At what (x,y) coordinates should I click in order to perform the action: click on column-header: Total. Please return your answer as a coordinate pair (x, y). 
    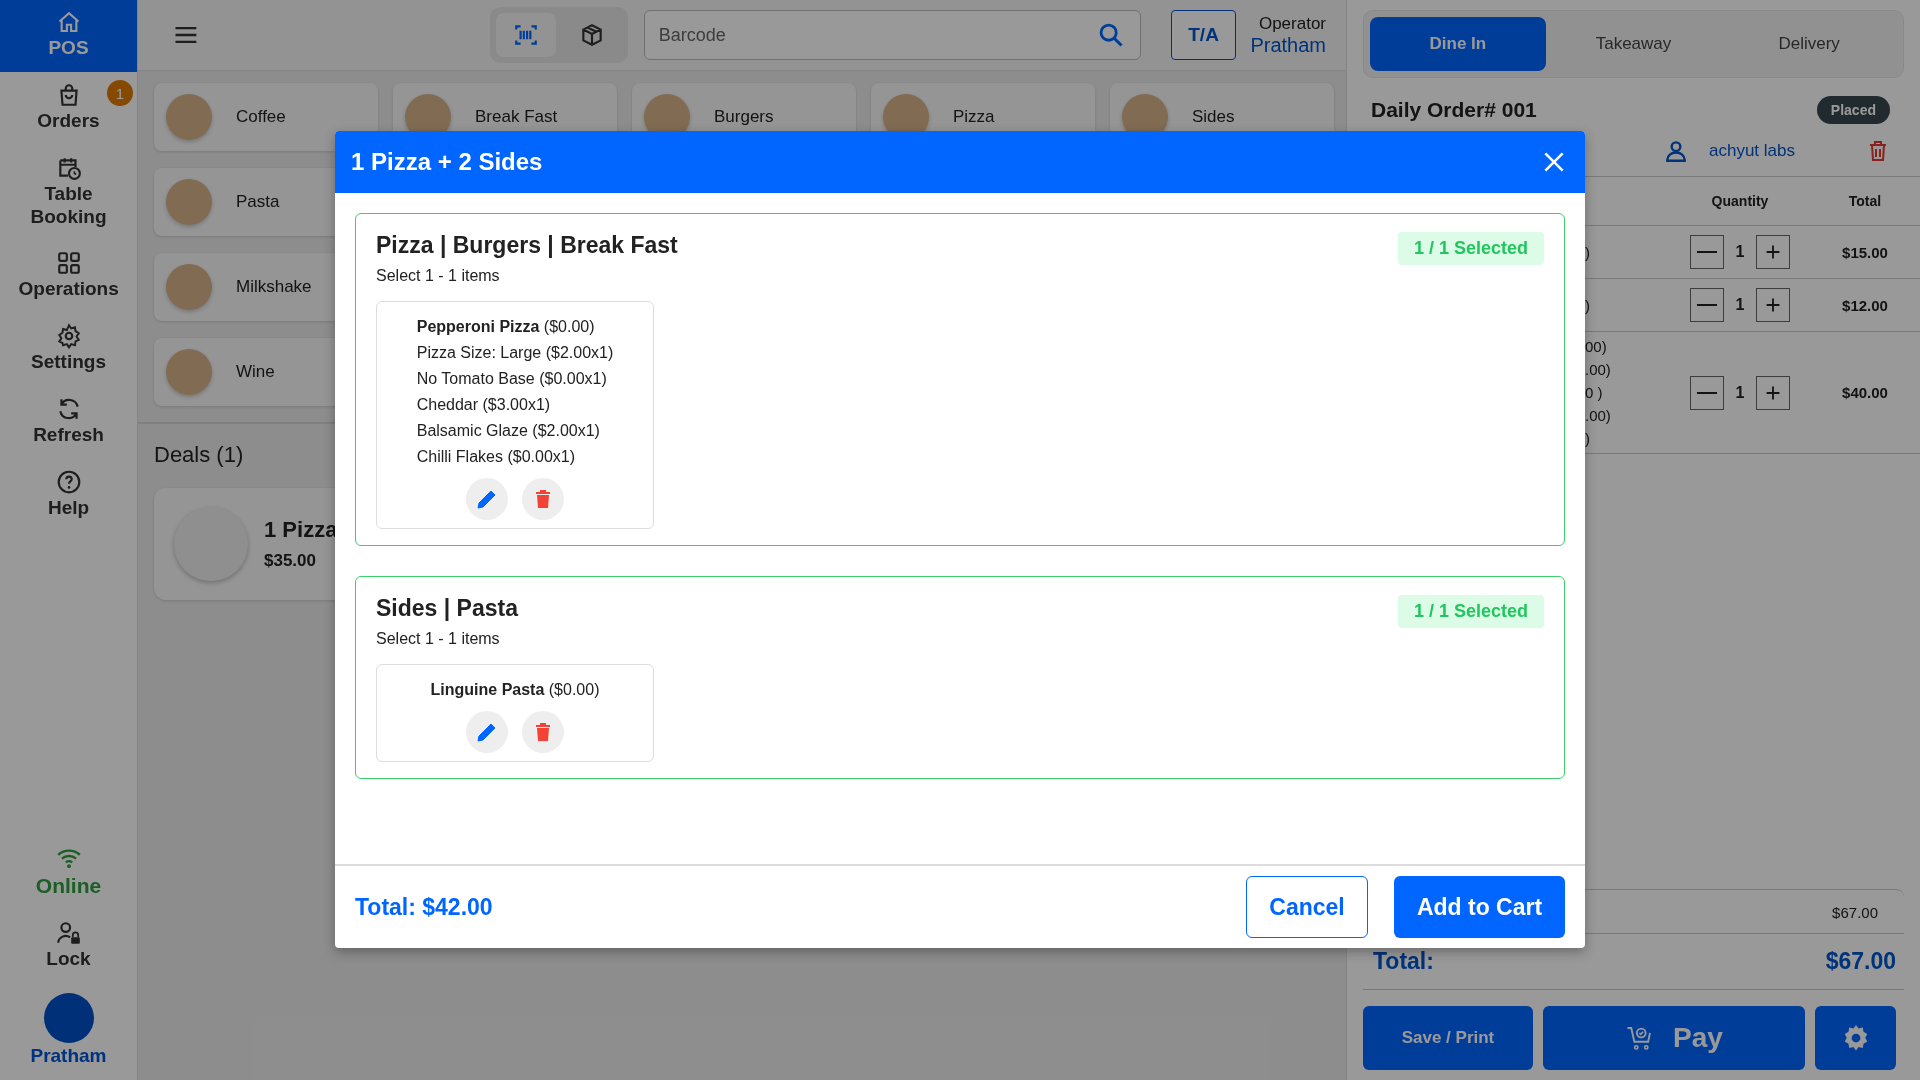
    Looking at the image, I should click on (1865, 201).